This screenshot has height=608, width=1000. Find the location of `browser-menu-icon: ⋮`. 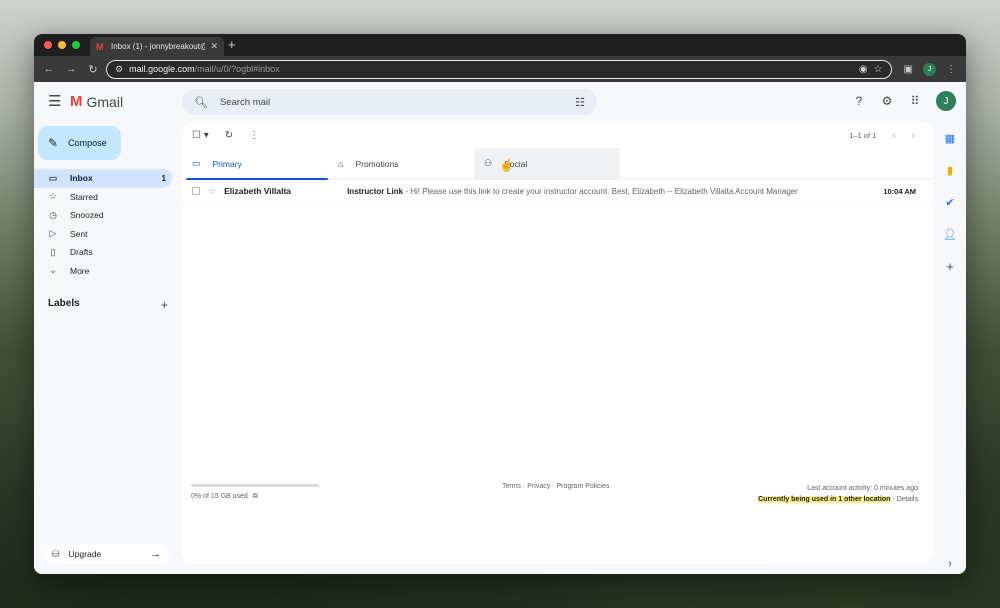

browser-menu-icon: ⋮ is located at coordinates (951, 69).